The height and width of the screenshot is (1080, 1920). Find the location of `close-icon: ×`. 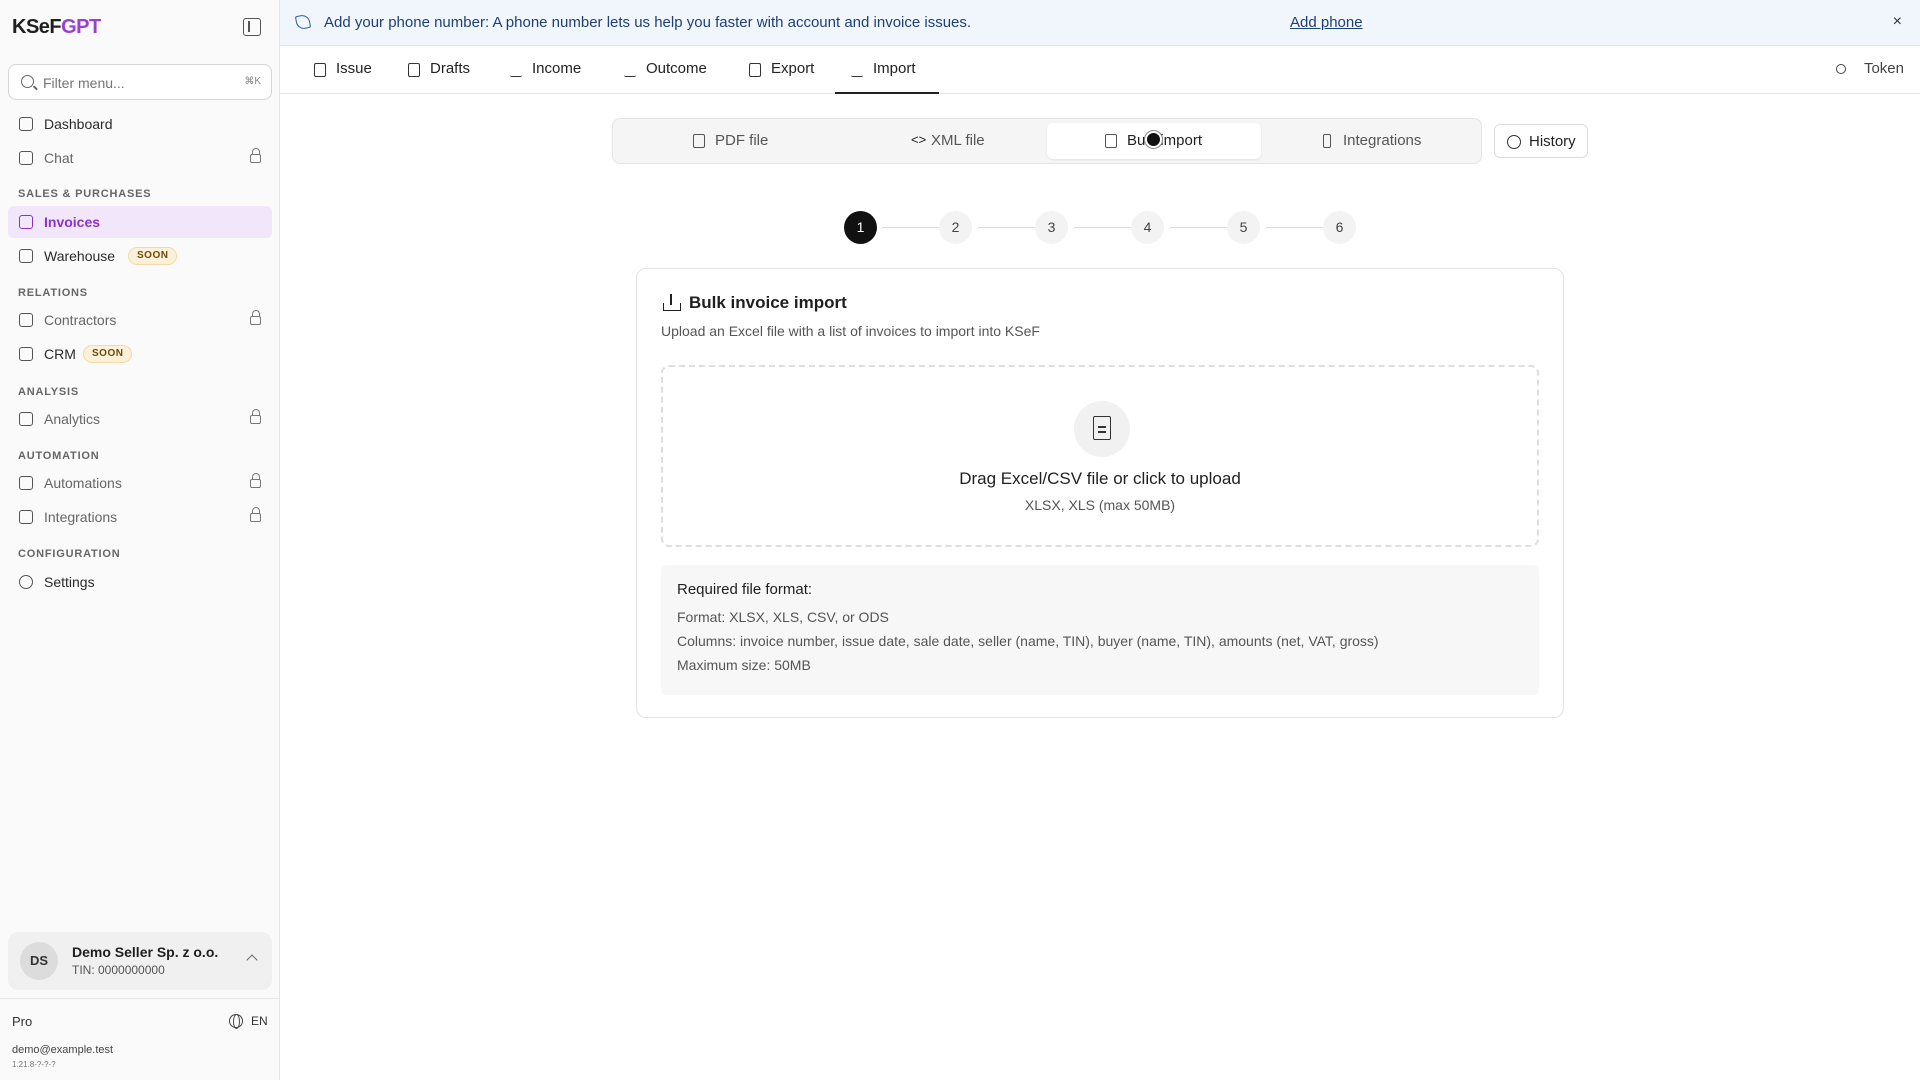

close-icon: × is located at coordinates (1897, 22).